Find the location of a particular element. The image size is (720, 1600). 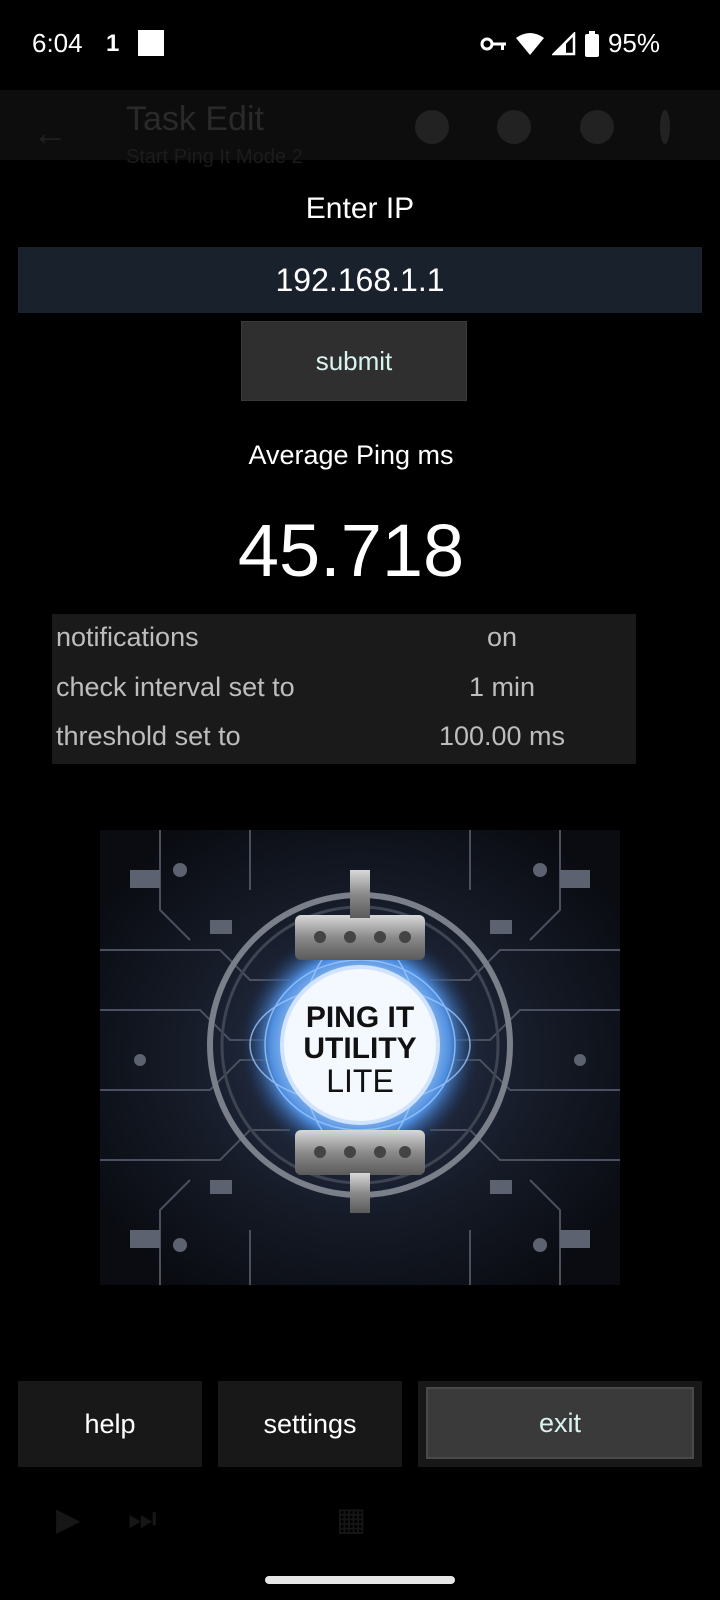

setting-label: threshold set to is located at coordinates (148, 736).